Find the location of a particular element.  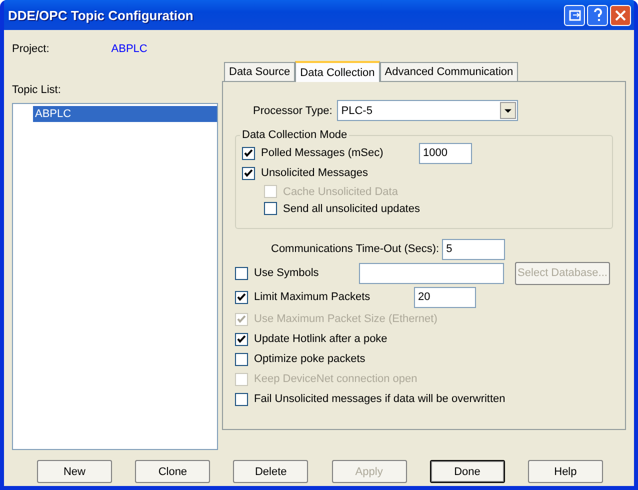

checkbox-label: Fail Unsolicited messages if data will be overwritten is located at coordinates (380, 399).